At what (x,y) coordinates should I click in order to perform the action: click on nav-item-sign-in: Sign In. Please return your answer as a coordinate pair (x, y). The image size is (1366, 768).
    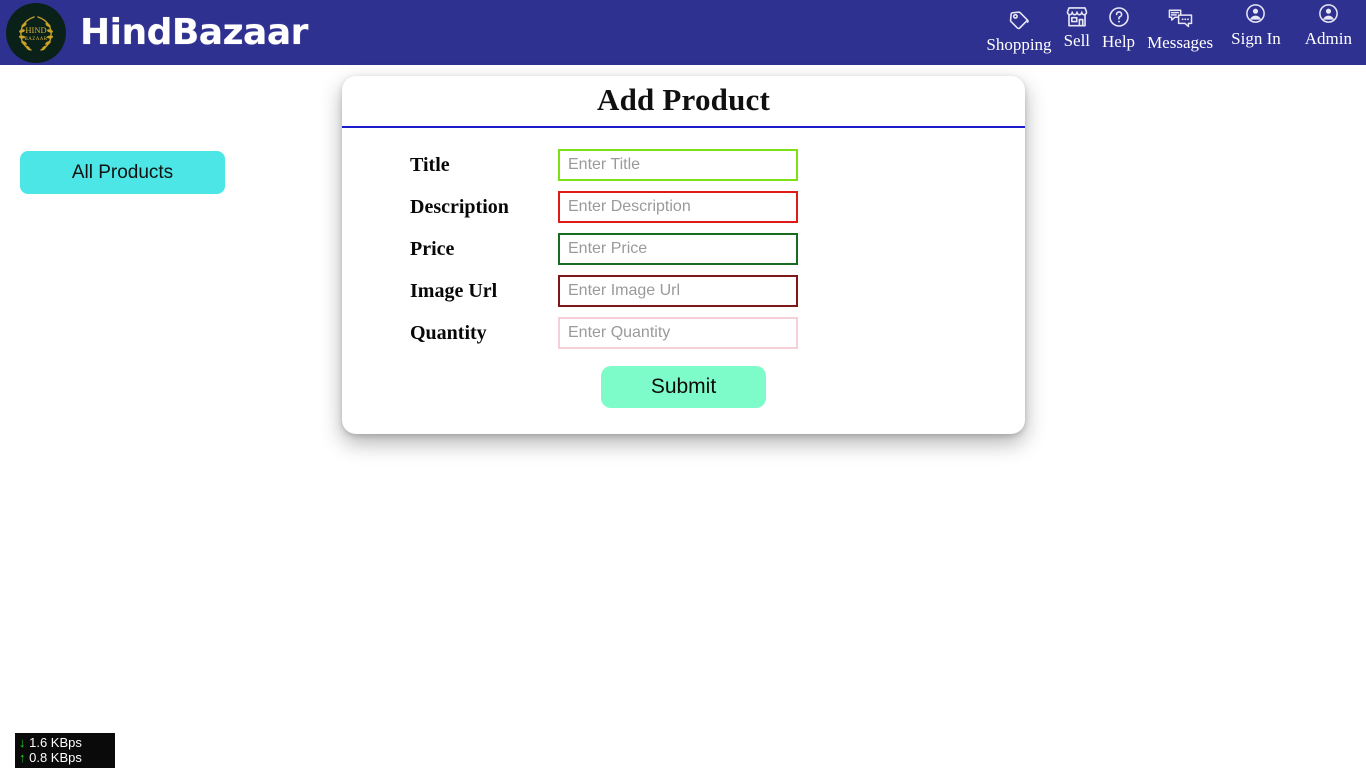
    Looking at the image, I should click on (1256, 24).